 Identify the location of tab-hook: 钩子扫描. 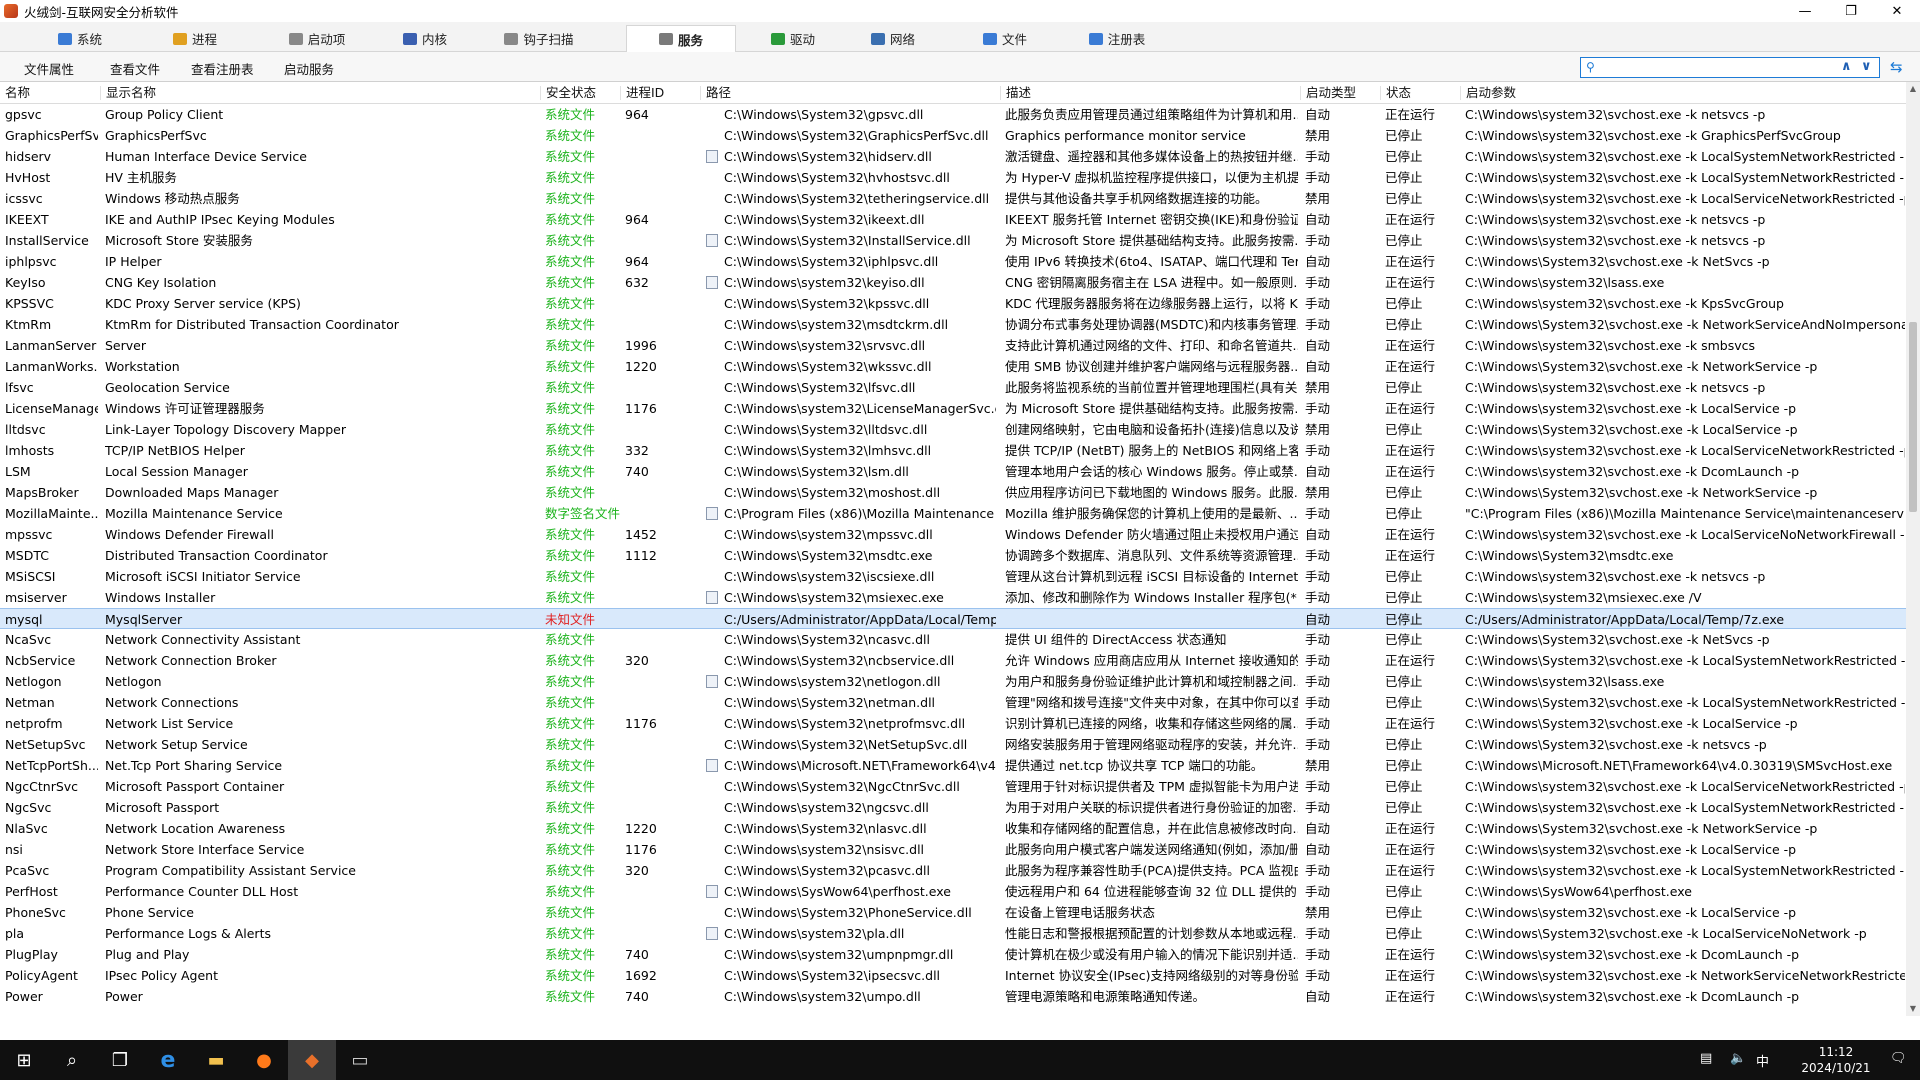
(539, 38).